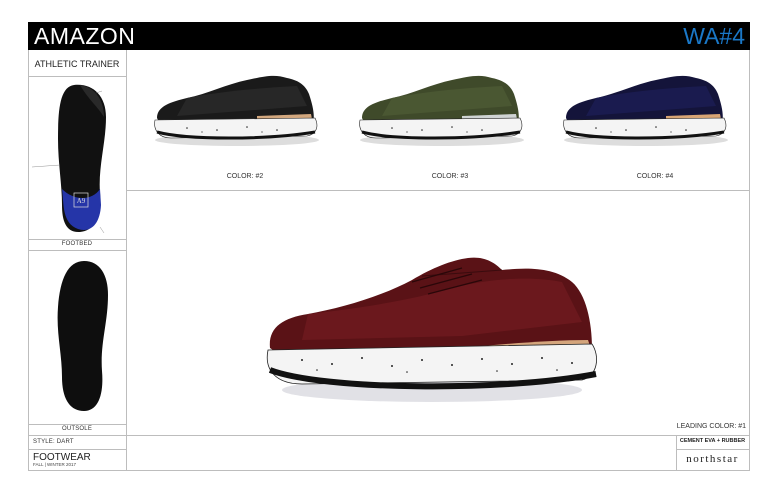 Image resolution: width=768 pixels, height=496 pixels. Describe the element at coordinates (712, 441) in the screenshot. I see `material-spec: CEMENT EVA + RUBBER` at that location.